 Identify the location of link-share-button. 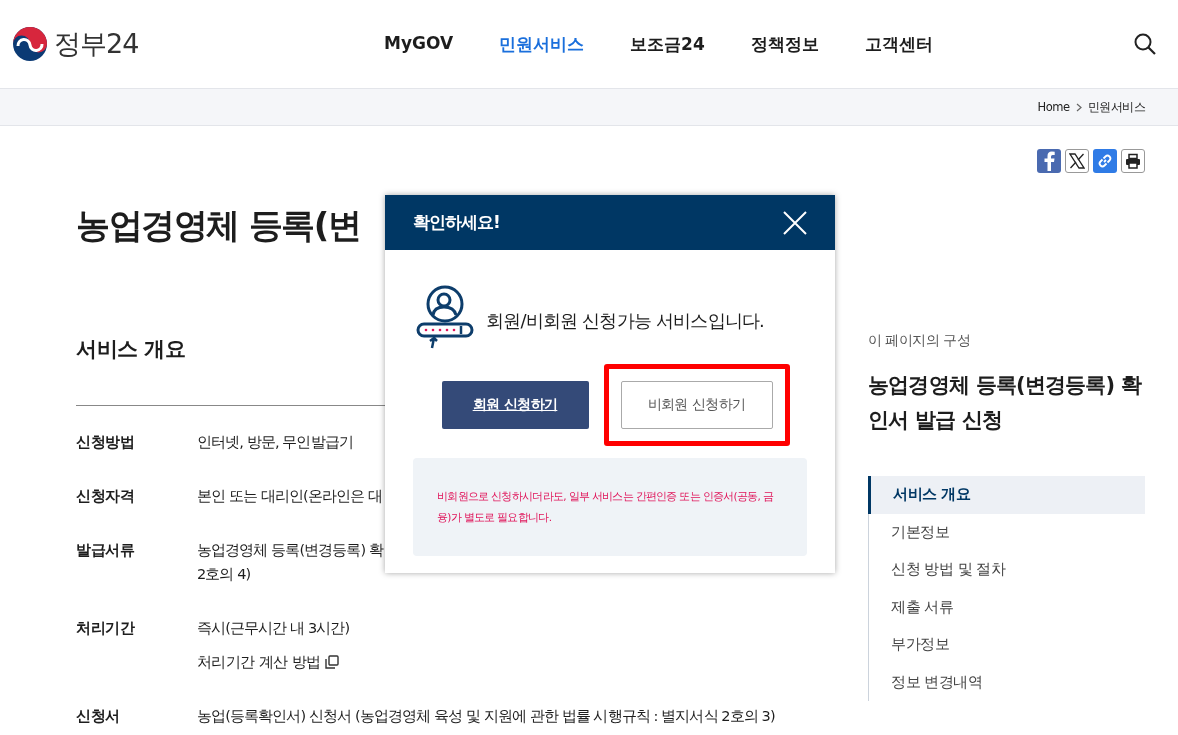
(1105, 161).